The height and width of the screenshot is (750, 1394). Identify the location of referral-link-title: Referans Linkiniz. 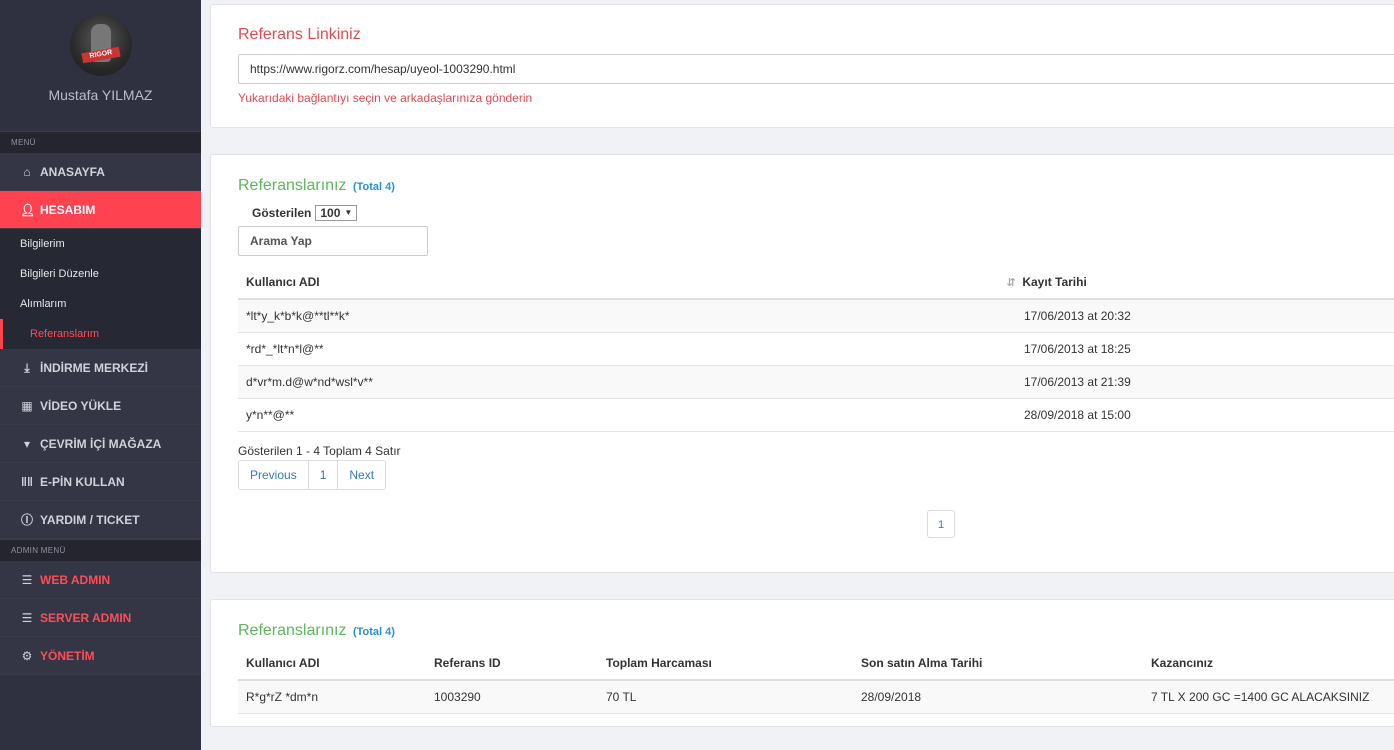
(299, 34).